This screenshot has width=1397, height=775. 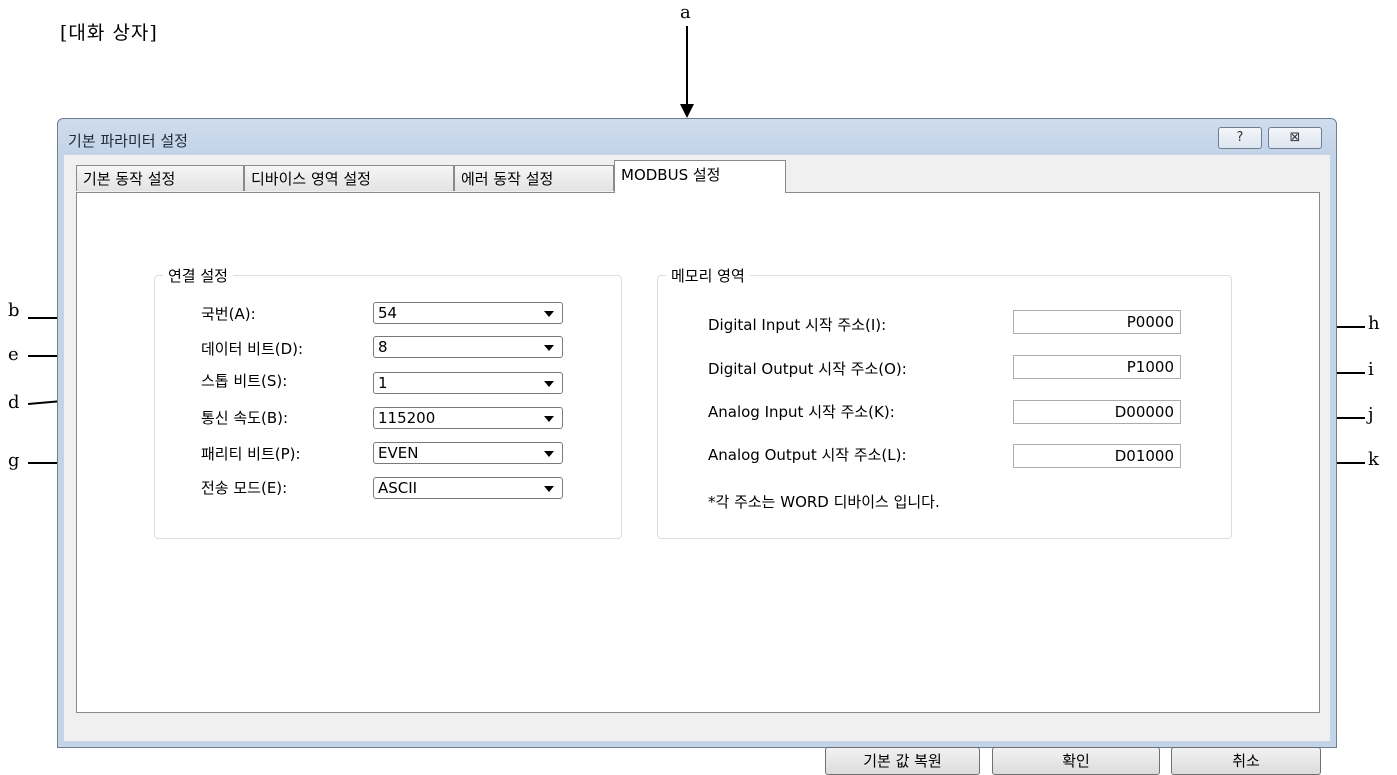 What do you see at coordinates (468, 383) in the screenshot?
I see `stopbits-select: 1` at bounding box center [468, 383].